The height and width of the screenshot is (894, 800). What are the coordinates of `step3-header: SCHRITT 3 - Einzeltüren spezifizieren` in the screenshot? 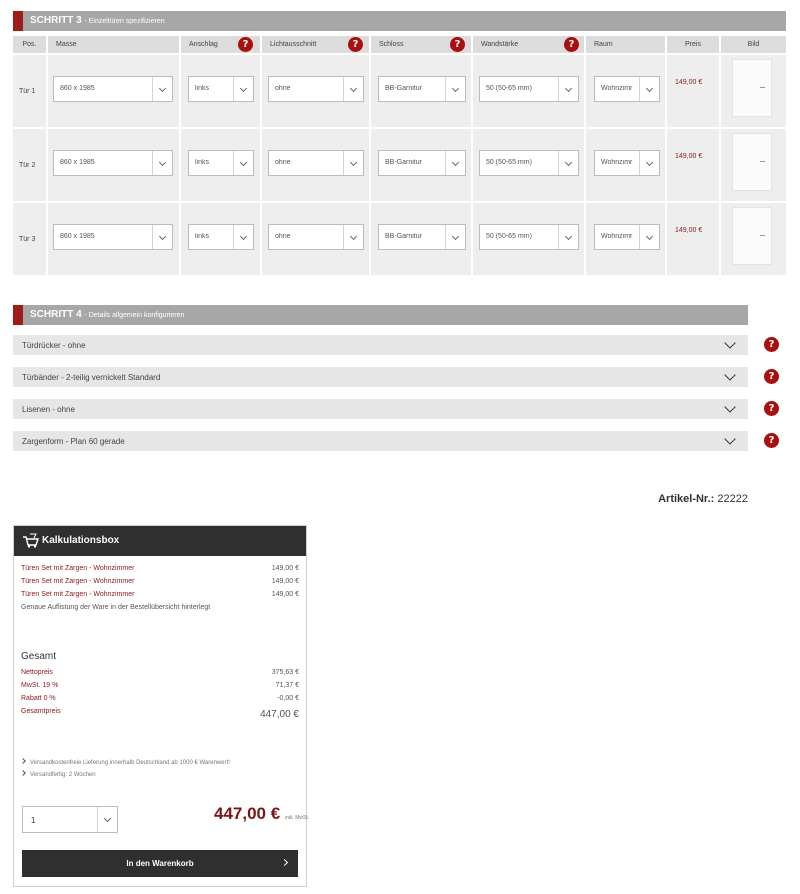 It's located at (399, 21).